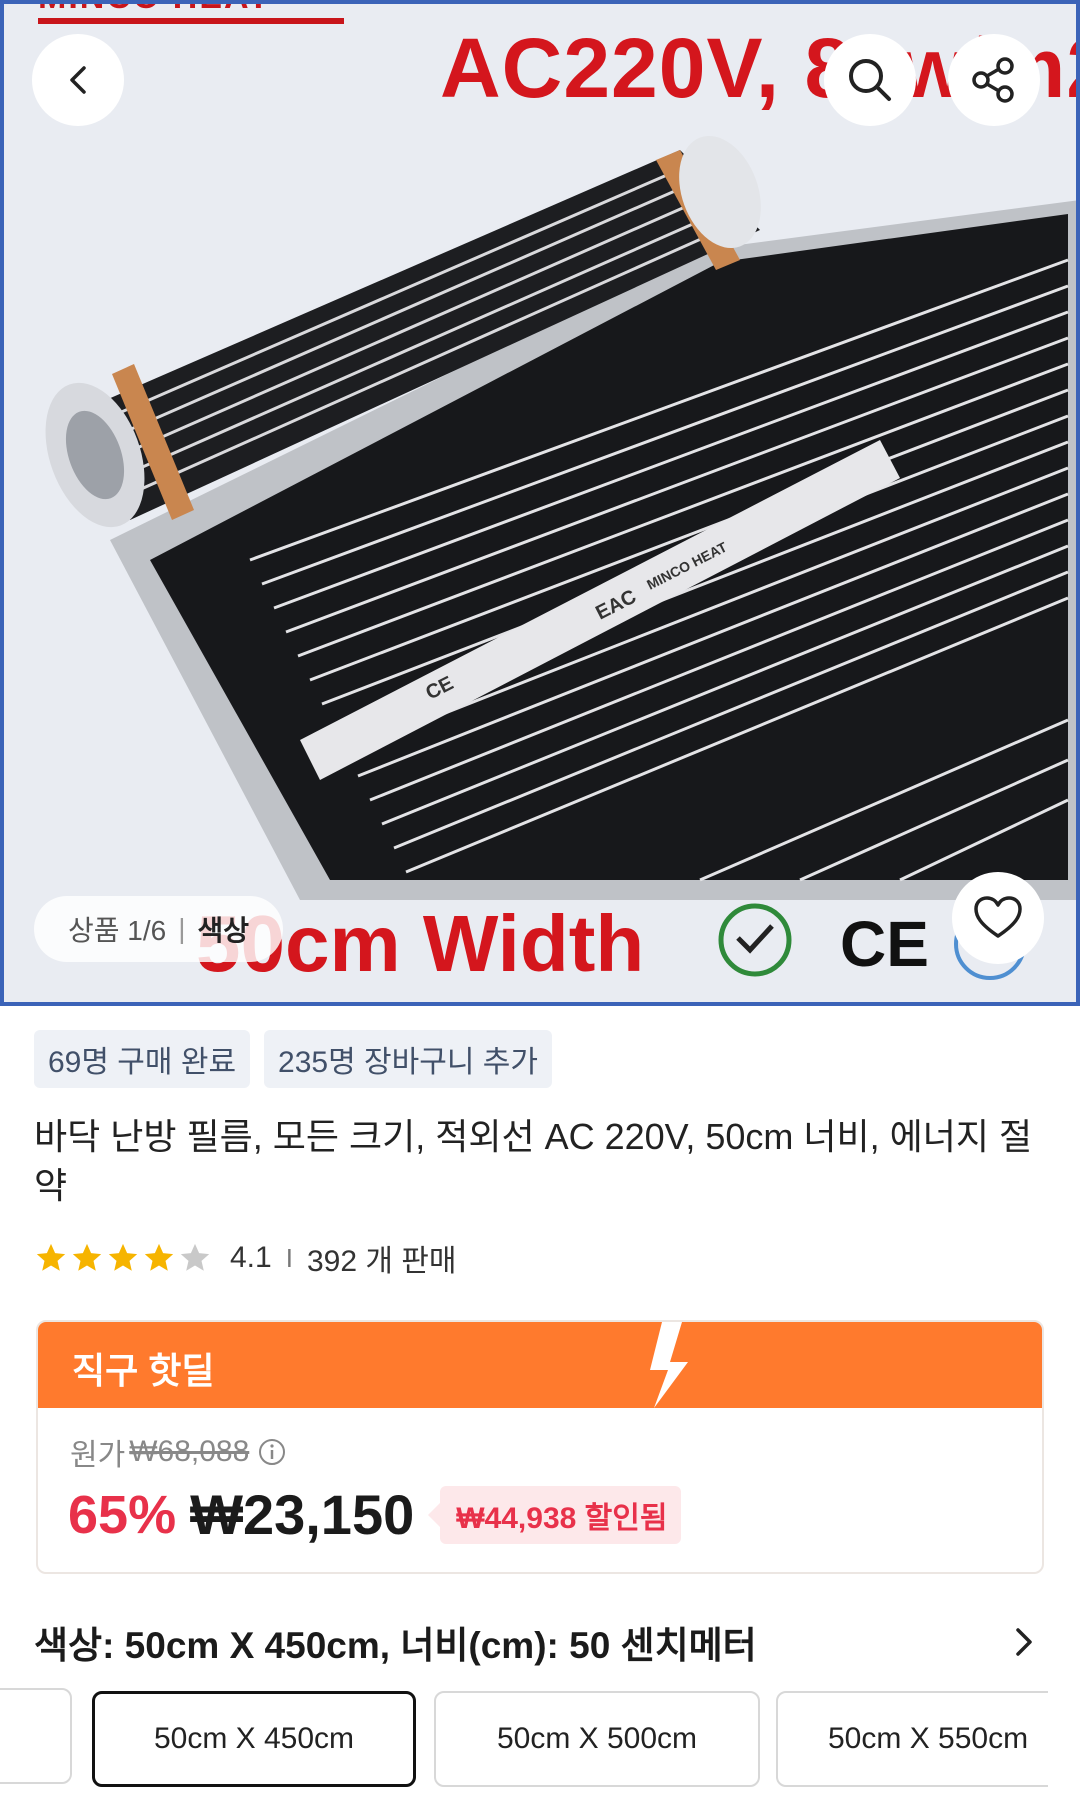 The image size is (1080, 1816). Describe the element at coordinates (289, 1257) in the screenshot. I see `rating-divider: I` at that location.